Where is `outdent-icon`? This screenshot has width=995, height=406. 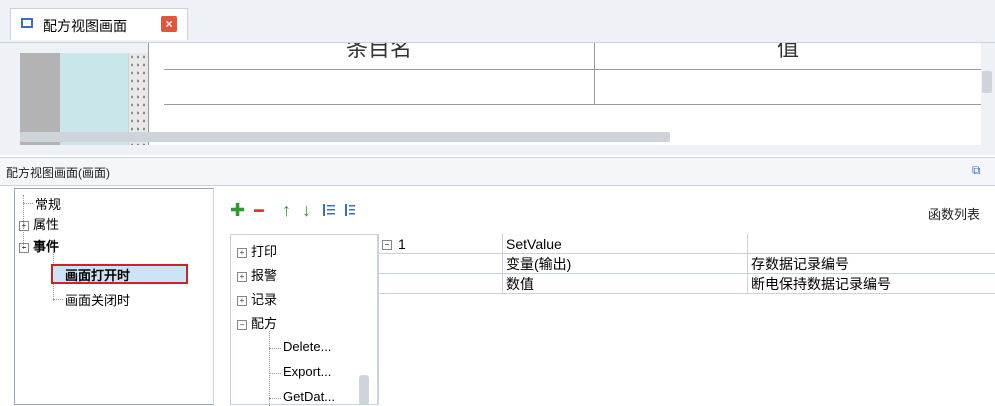
outdent-icon is located at coordinates (351, 212).